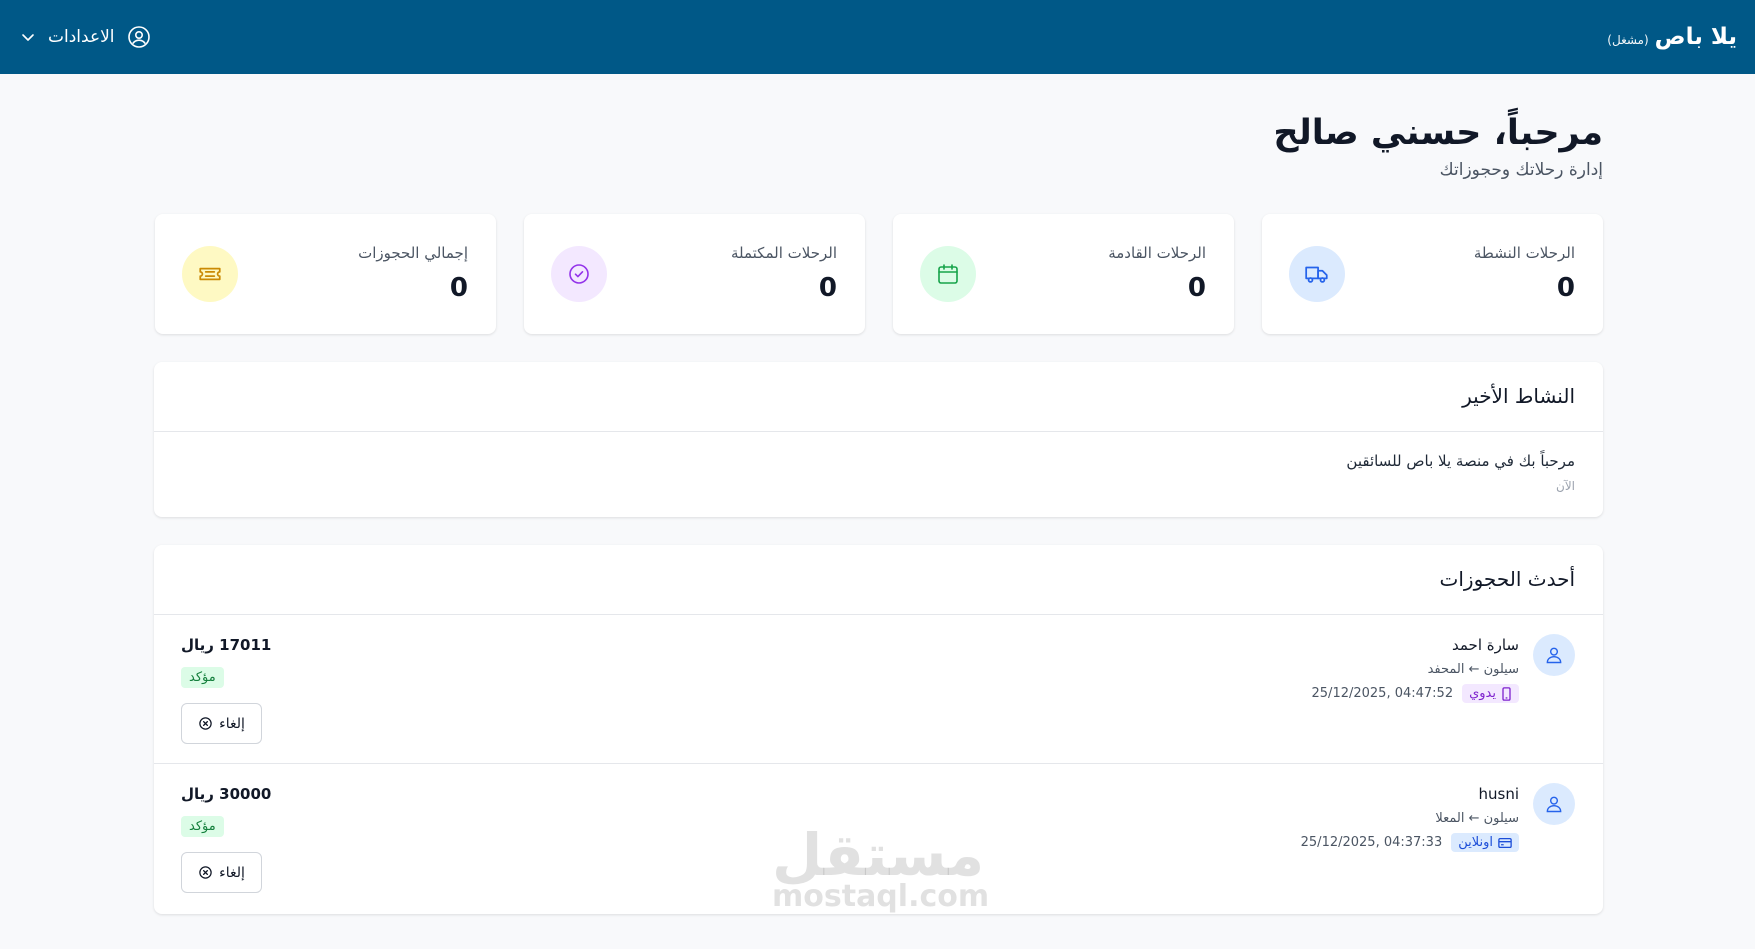 This screenshot has width=1755, height=949. Describe the element at coordinates (1628, 40) in the screenshot. I see `brand-role: (مشغل)` at that location.